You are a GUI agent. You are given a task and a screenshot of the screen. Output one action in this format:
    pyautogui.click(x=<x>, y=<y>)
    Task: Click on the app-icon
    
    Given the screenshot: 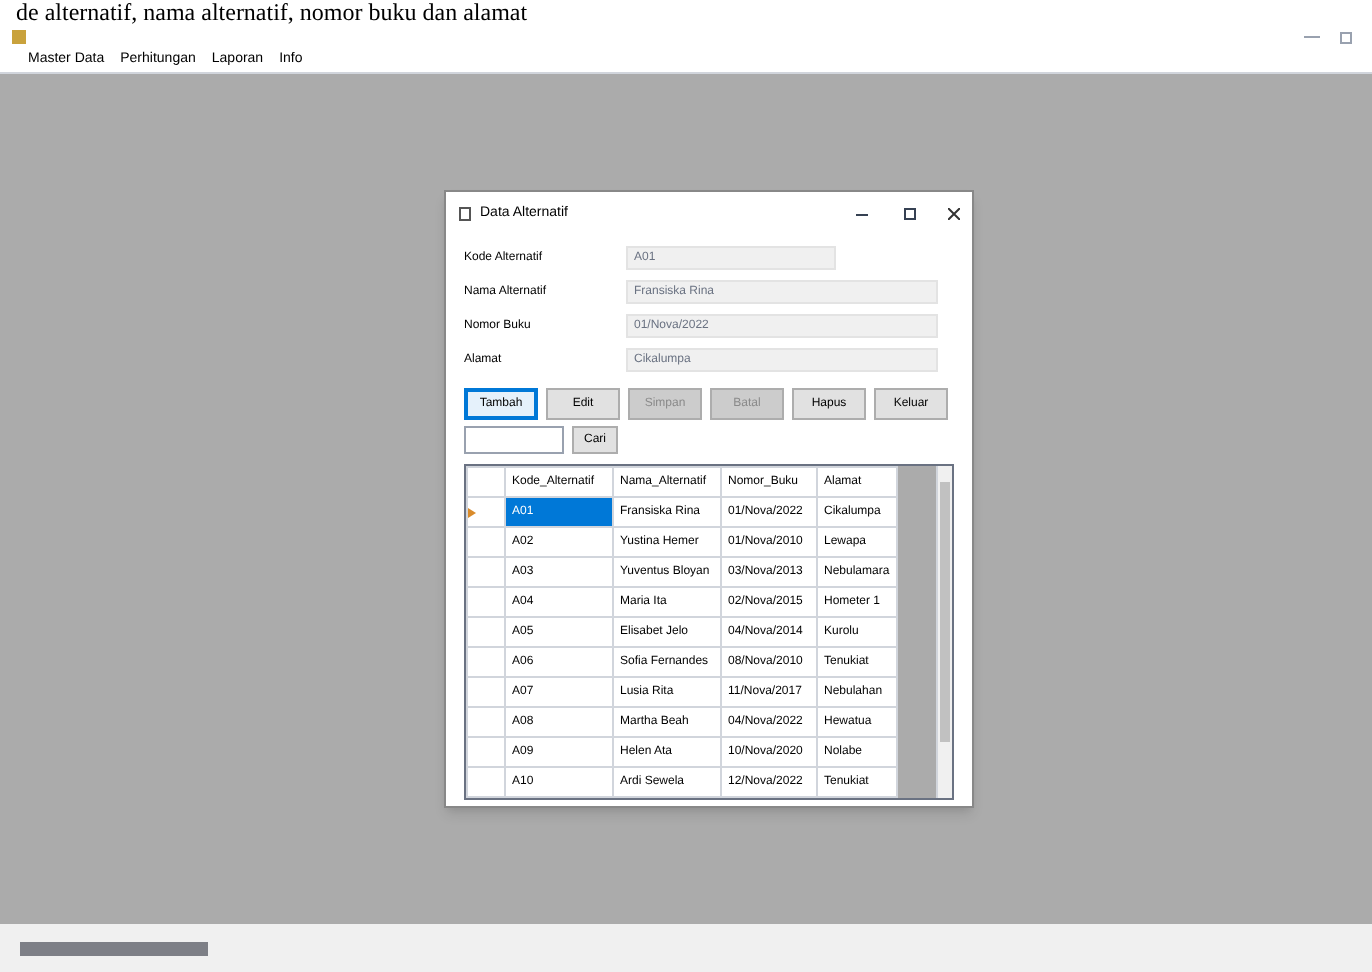 What is the action you would take?
    pyautogui.click(x=19, y=37)
    